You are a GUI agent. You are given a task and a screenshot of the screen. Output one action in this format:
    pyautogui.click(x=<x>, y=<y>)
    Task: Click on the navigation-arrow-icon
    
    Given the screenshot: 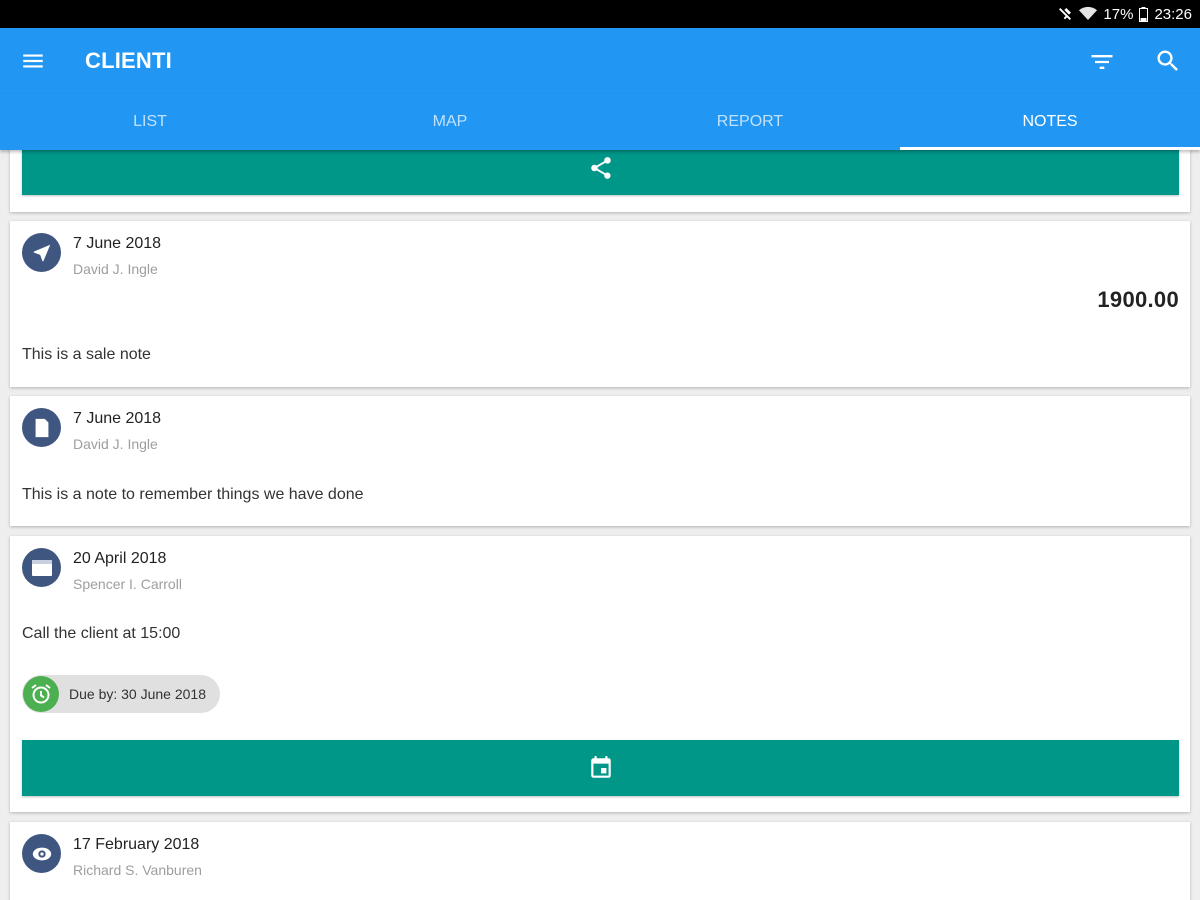 What is the action you would take?
    pyautogui.click(x=41, y=252)
    